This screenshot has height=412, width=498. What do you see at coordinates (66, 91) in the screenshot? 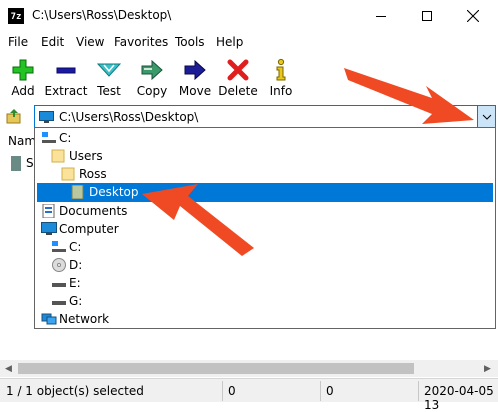
I see `extract-label: Extract` at bounding box center [66, 91].